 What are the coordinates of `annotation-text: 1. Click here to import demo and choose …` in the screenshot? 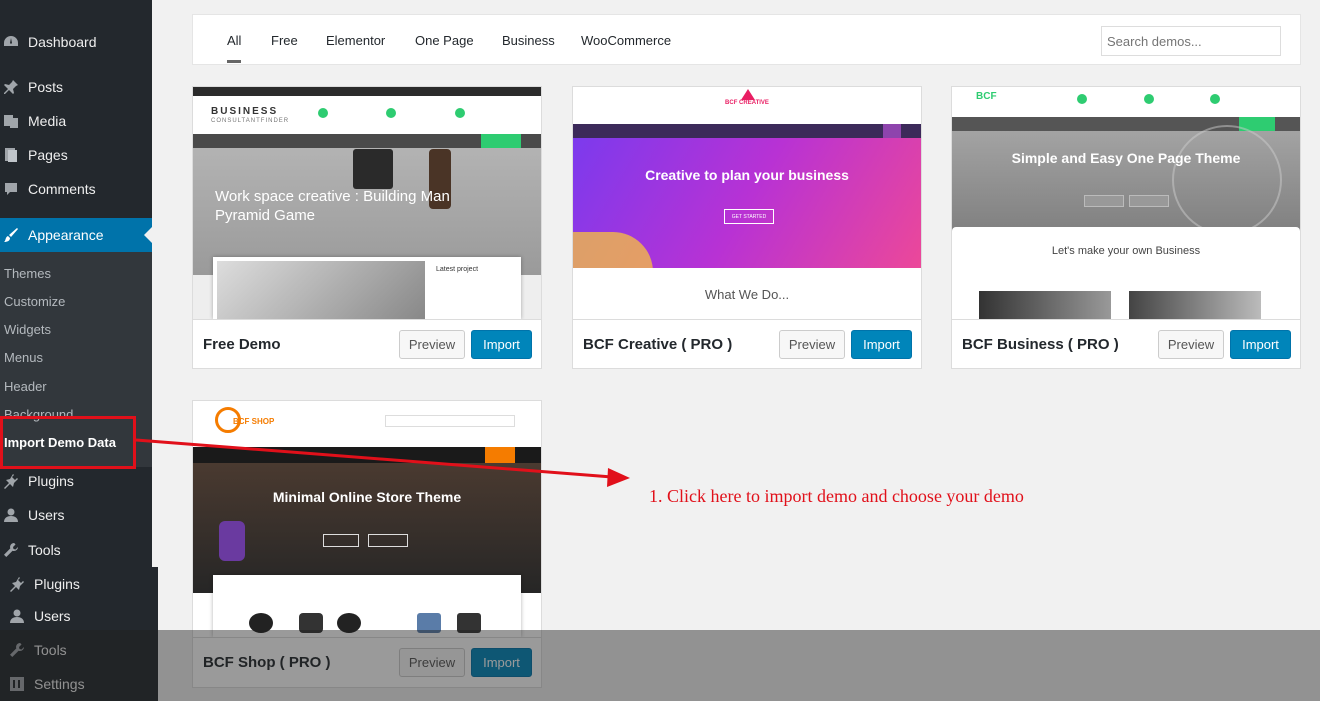 It's located at (836, 496).